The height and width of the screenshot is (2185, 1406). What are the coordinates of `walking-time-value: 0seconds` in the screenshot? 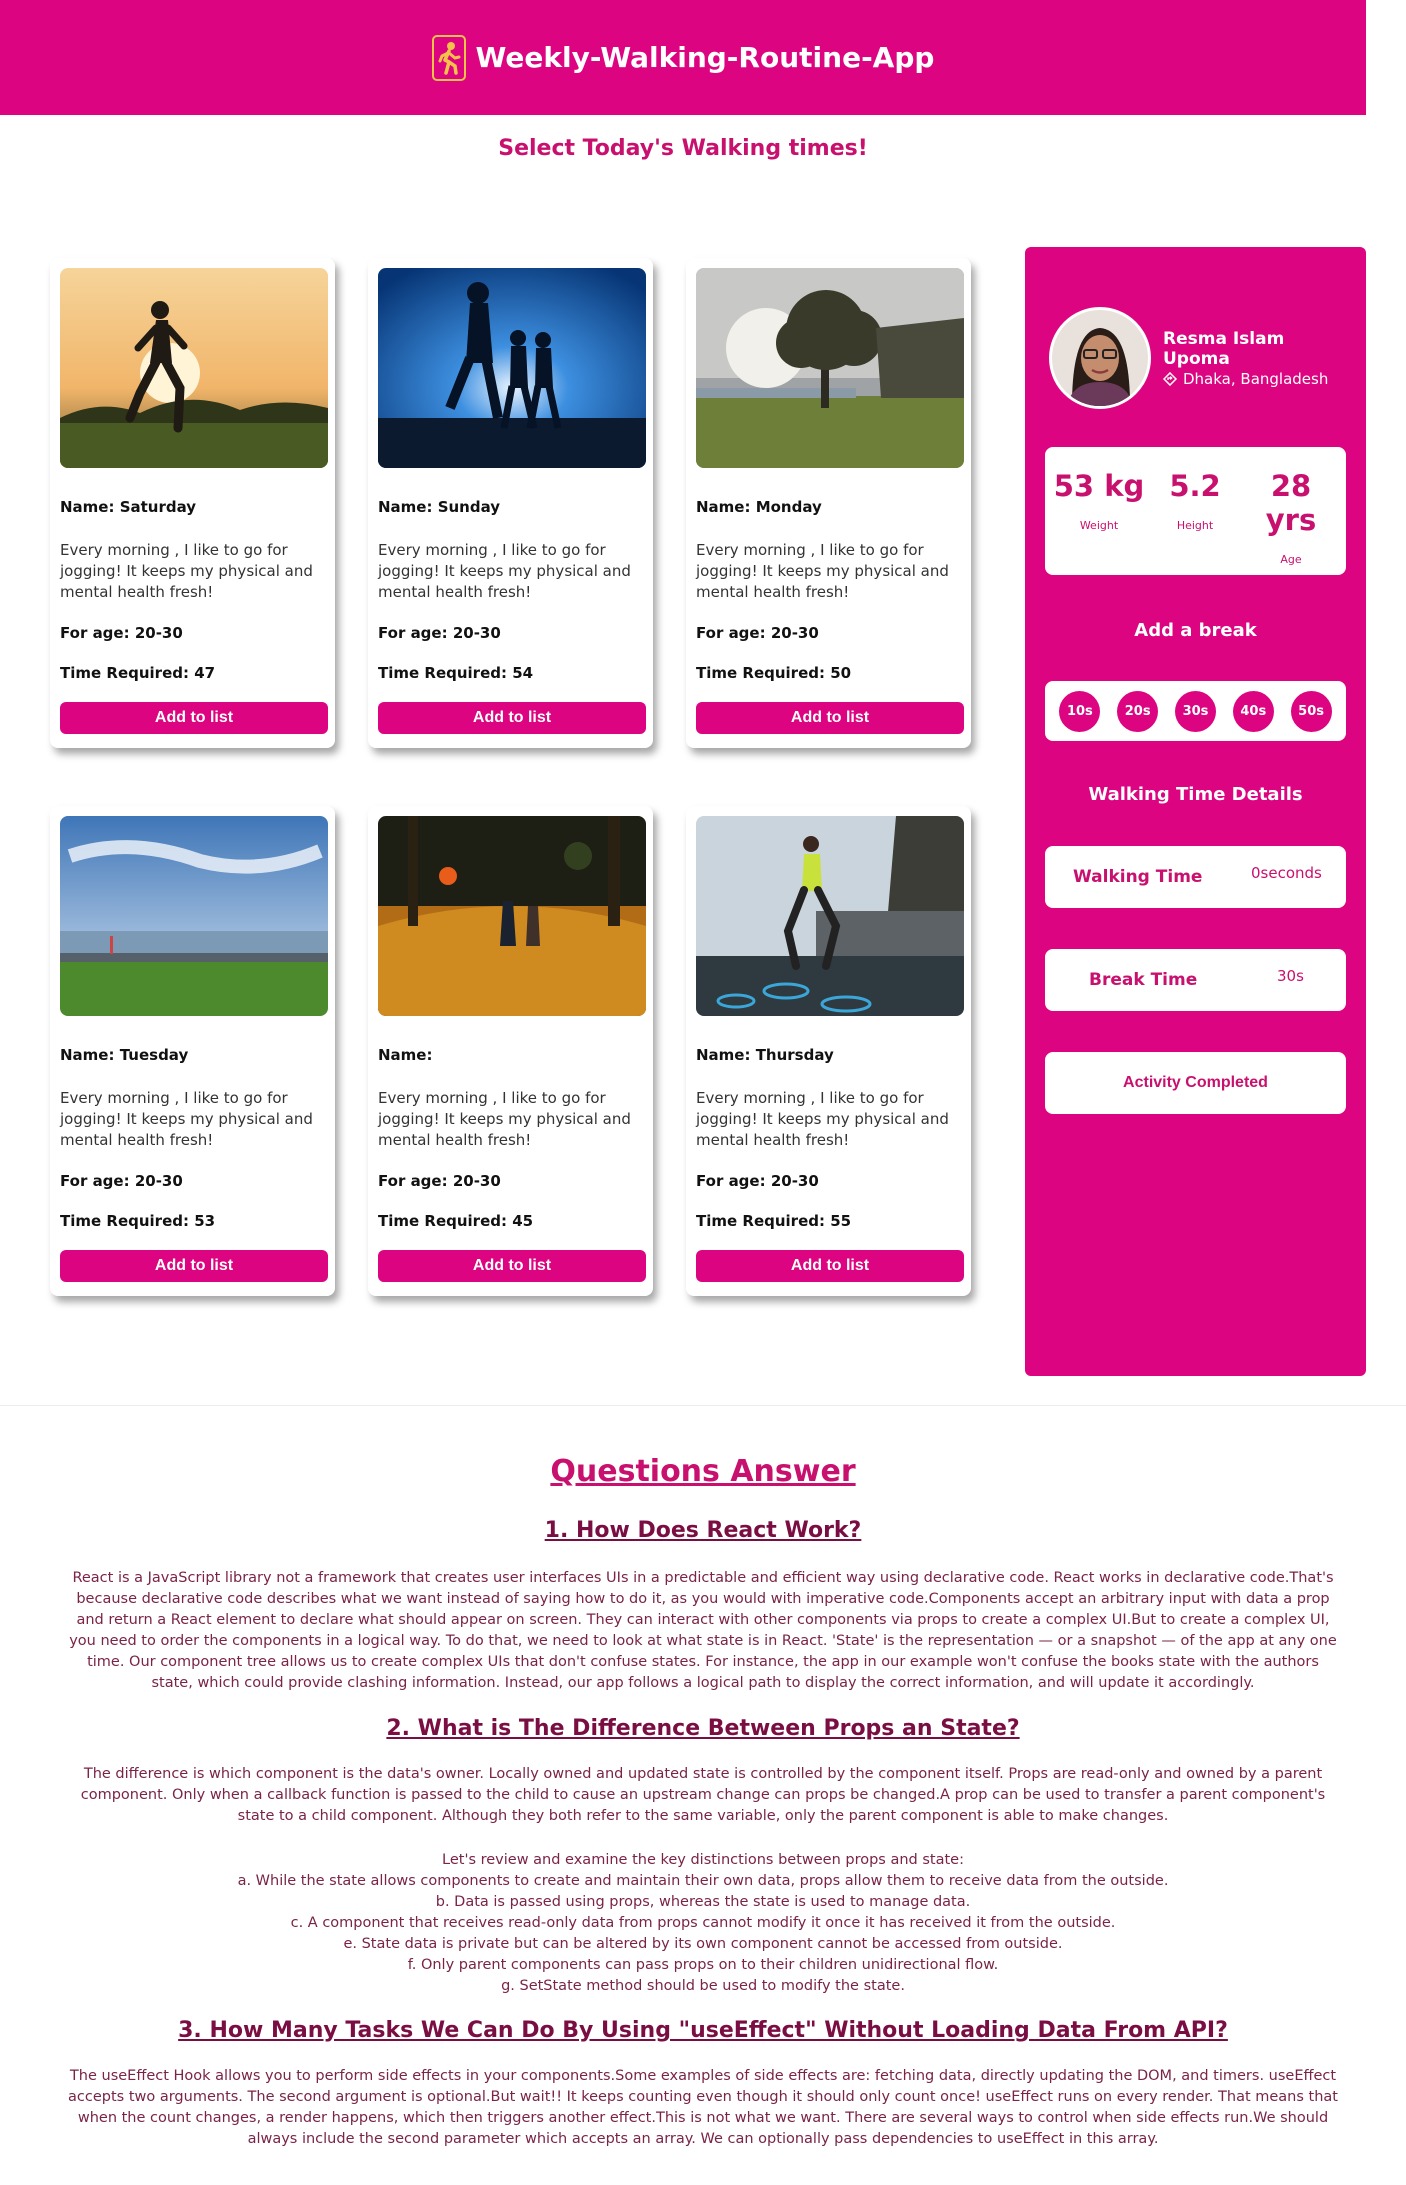 It's located at (1286, 873).